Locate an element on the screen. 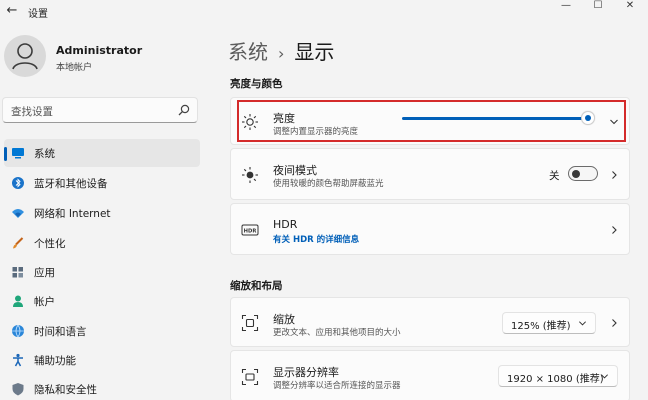  system-display-icon is located at coordinates (18, 153).